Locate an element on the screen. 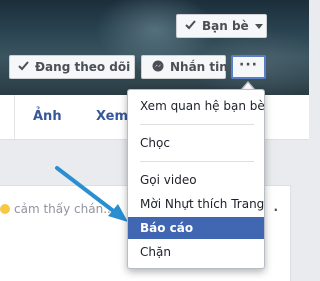 The height and width of the screenshot is (281, 320). menu-item-video-call: Gọi video is located at coordinates (196, 180).